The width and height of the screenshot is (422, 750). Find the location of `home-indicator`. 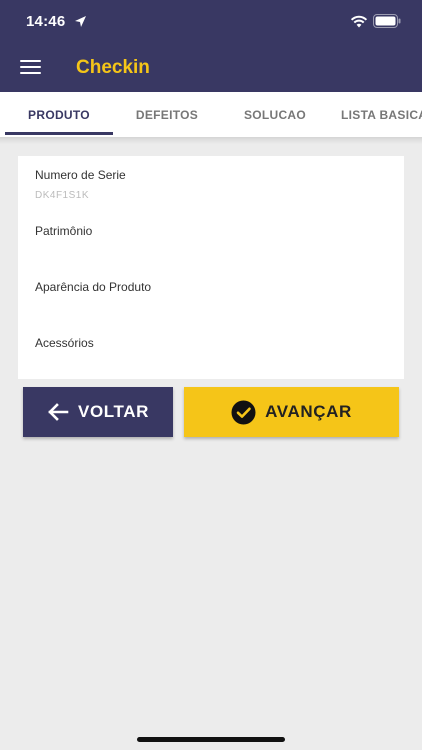

home-indicator is located at coordinates (211, 739).